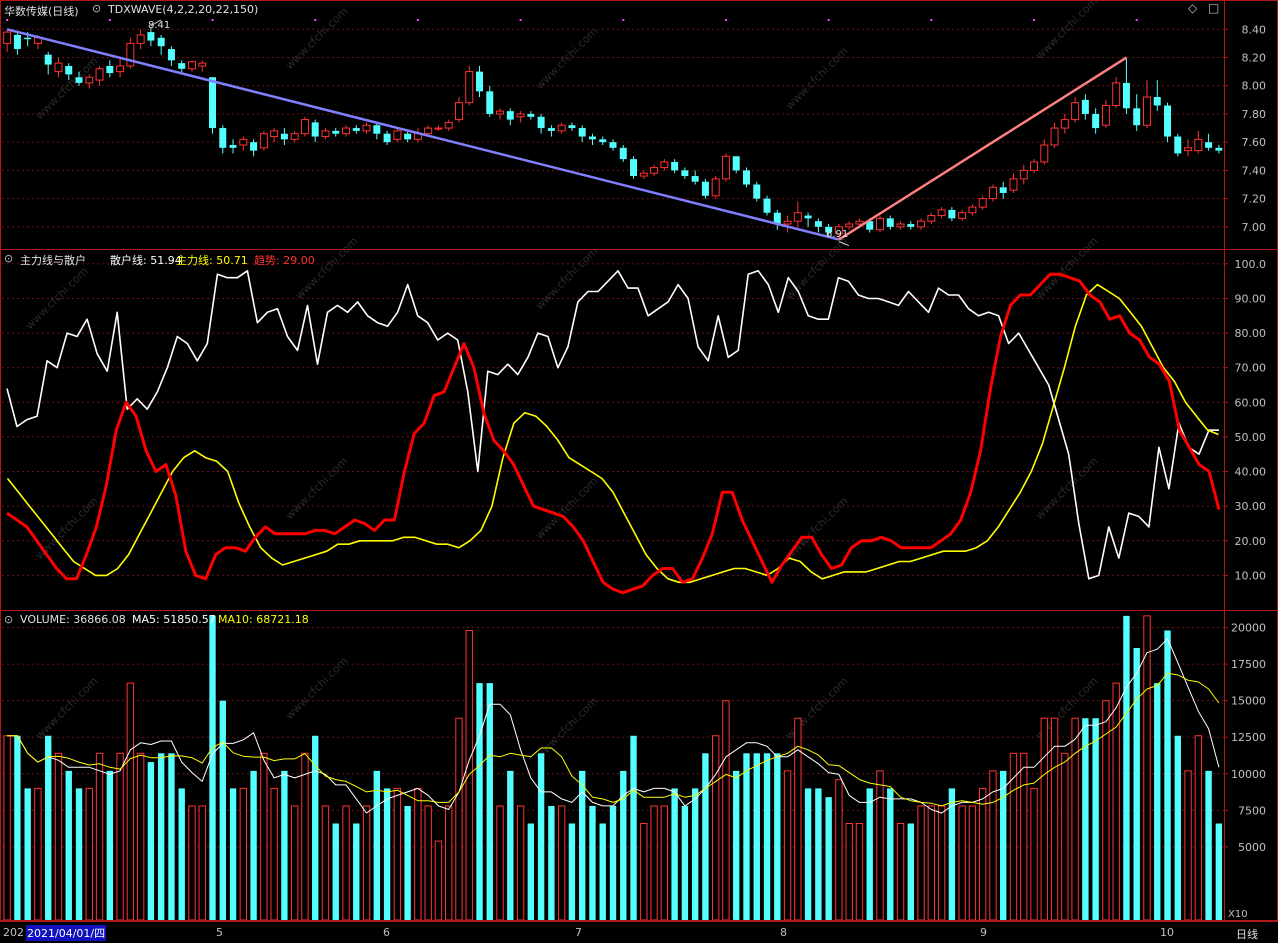  What do you see at coordinates (1248, 774) in the screenshot?
I see `volume-tick-label: 10000` at bounding box center [1248, 774].